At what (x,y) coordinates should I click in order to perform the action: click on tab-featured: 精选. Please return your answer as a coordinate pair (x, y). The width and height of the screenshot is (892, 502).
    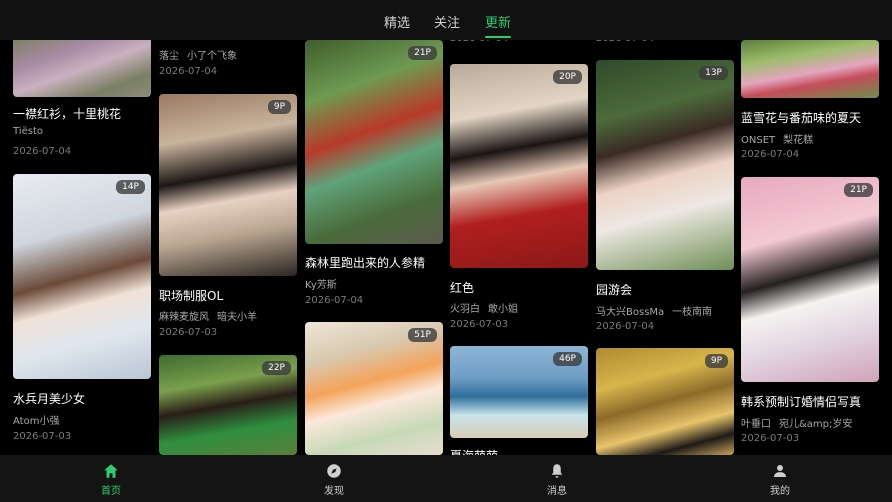
    Looking at the image, I should click on (397, 21).